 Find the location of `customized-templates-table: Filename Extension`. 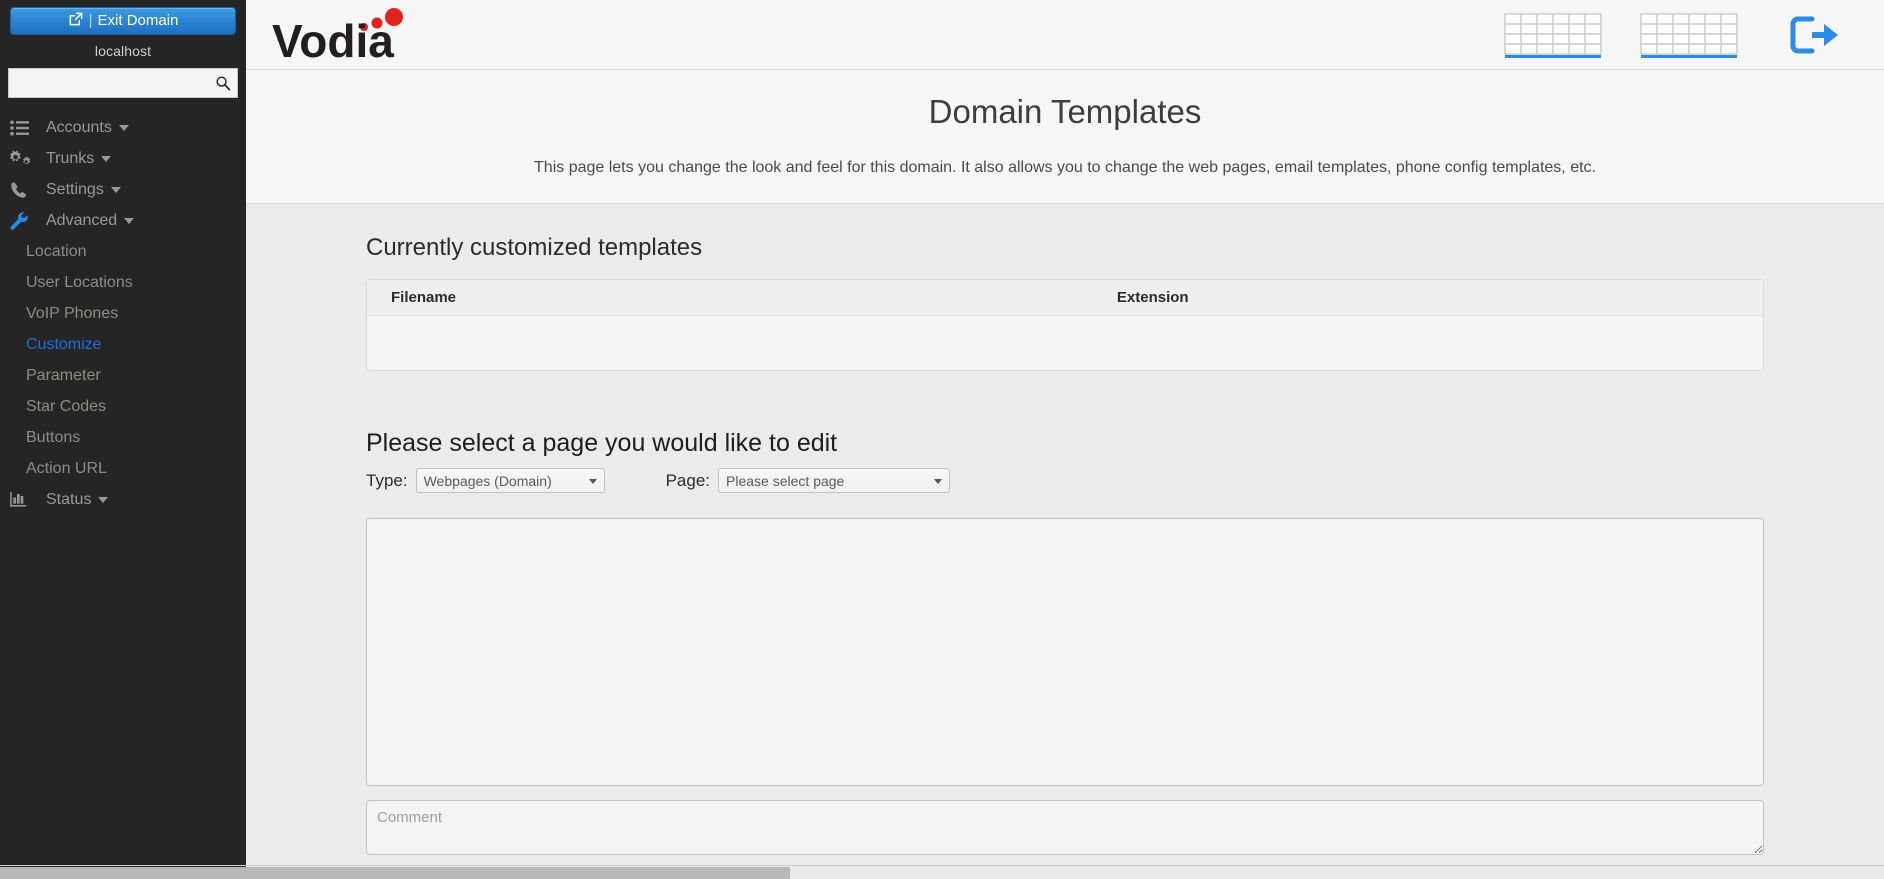

customized-templates-table: Filename Extension is located at coordinates (1065, 320).